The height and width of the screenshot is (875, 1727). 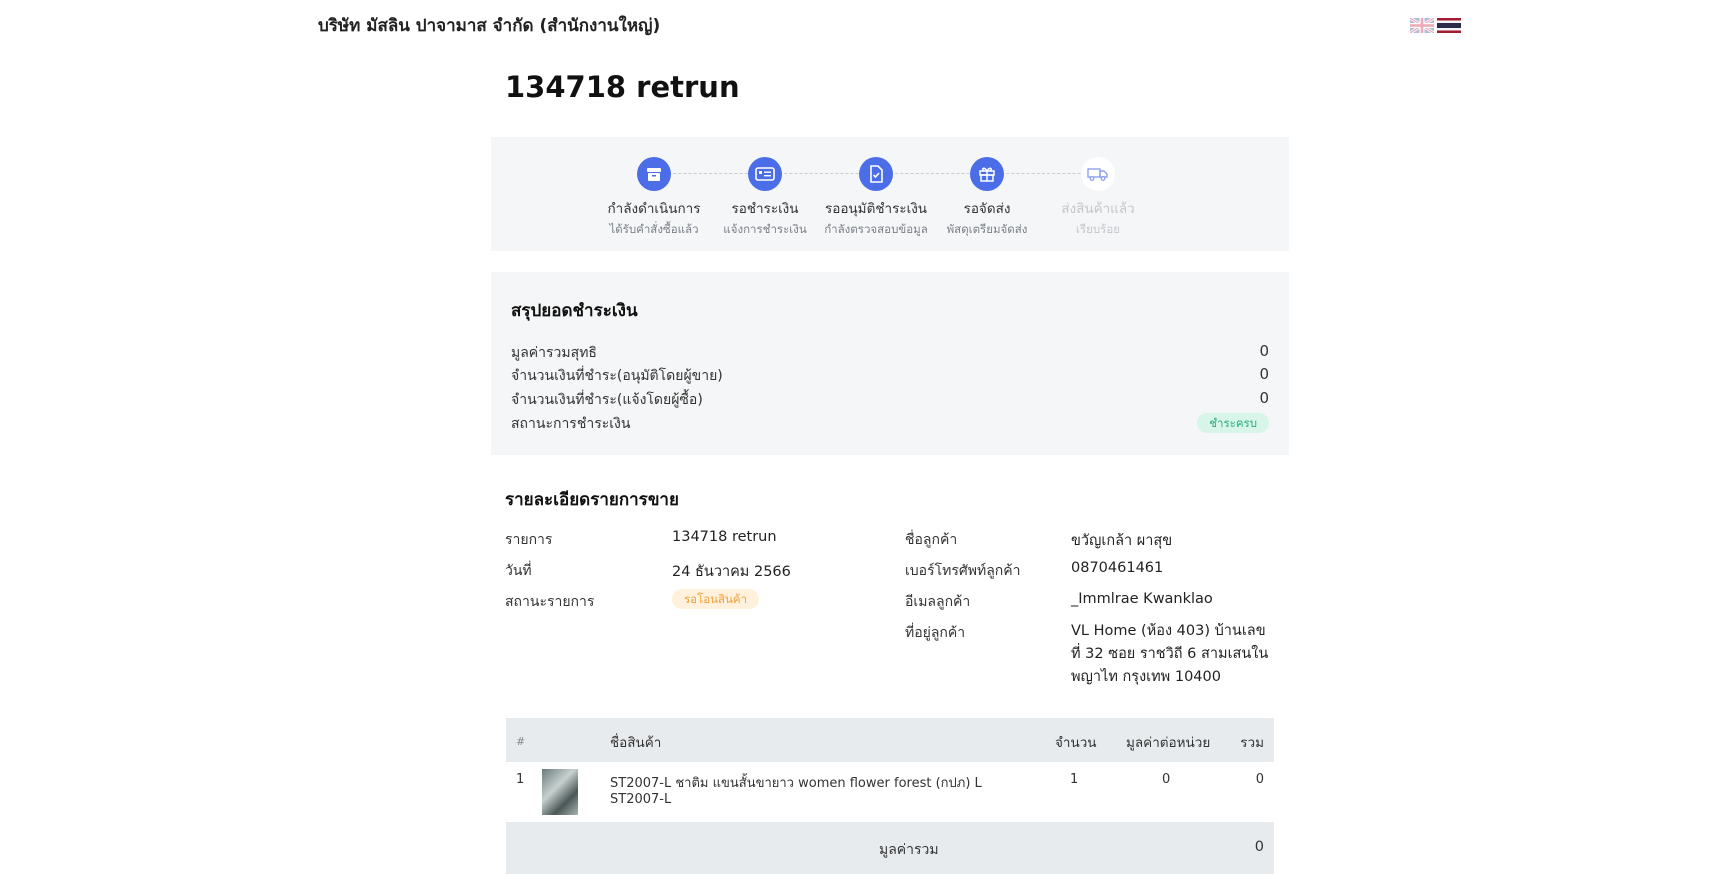 I want to click on payment-card-icon, so click(x=765, y=174).